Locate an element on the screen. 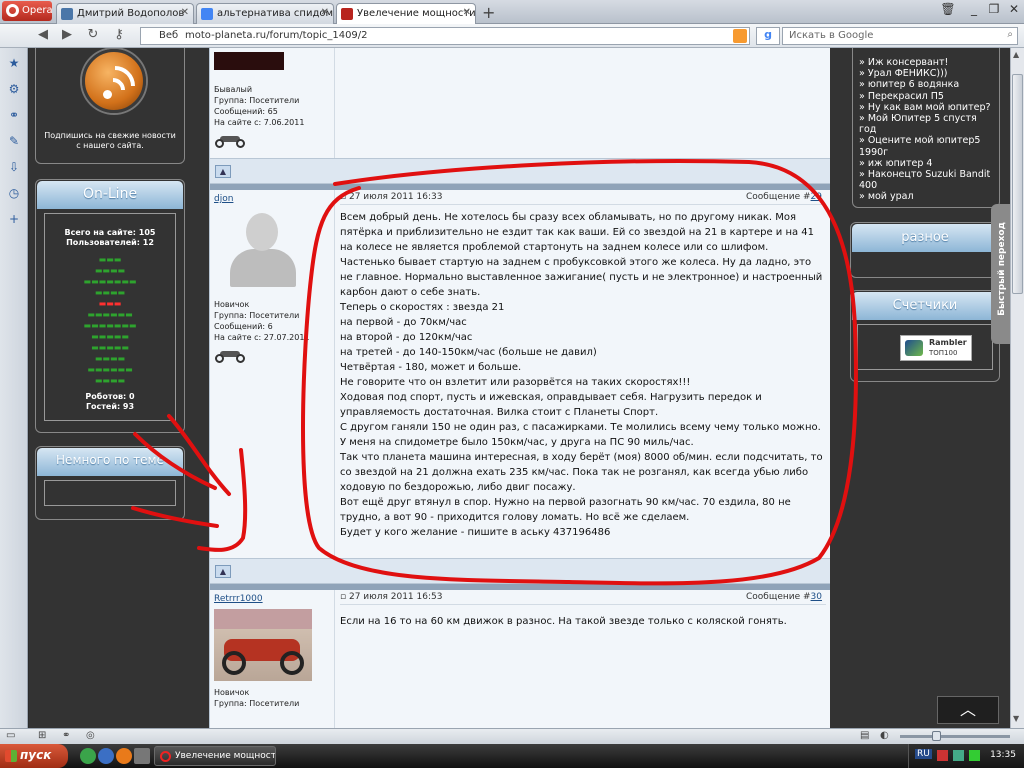  zoom-out-icon: ◐ is located at coordinates (884, 735).